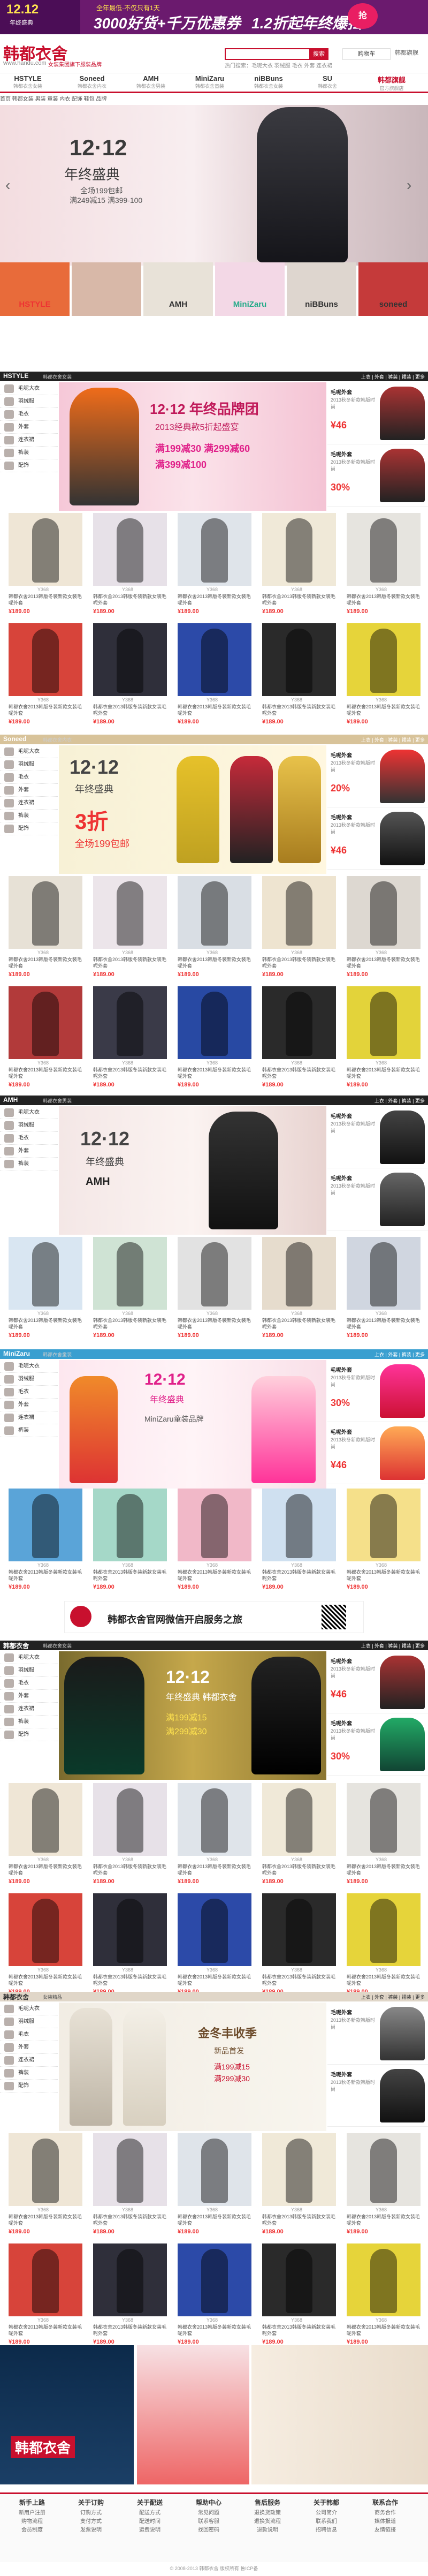  Describe the element at coordinates (29, 1112) in the screenshot. I see `side-item: 毛呢大衣` at that location.